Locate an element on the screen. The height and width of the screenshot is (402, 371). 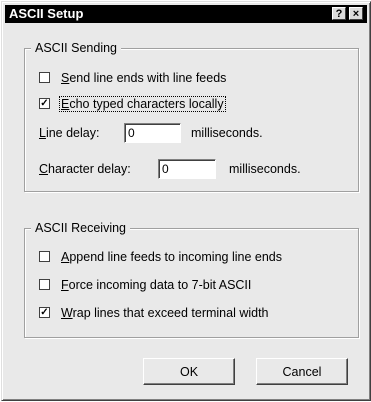
wrap-lines-label: Wrap lines that exceed terminal width is located at coordinates (165, 313).